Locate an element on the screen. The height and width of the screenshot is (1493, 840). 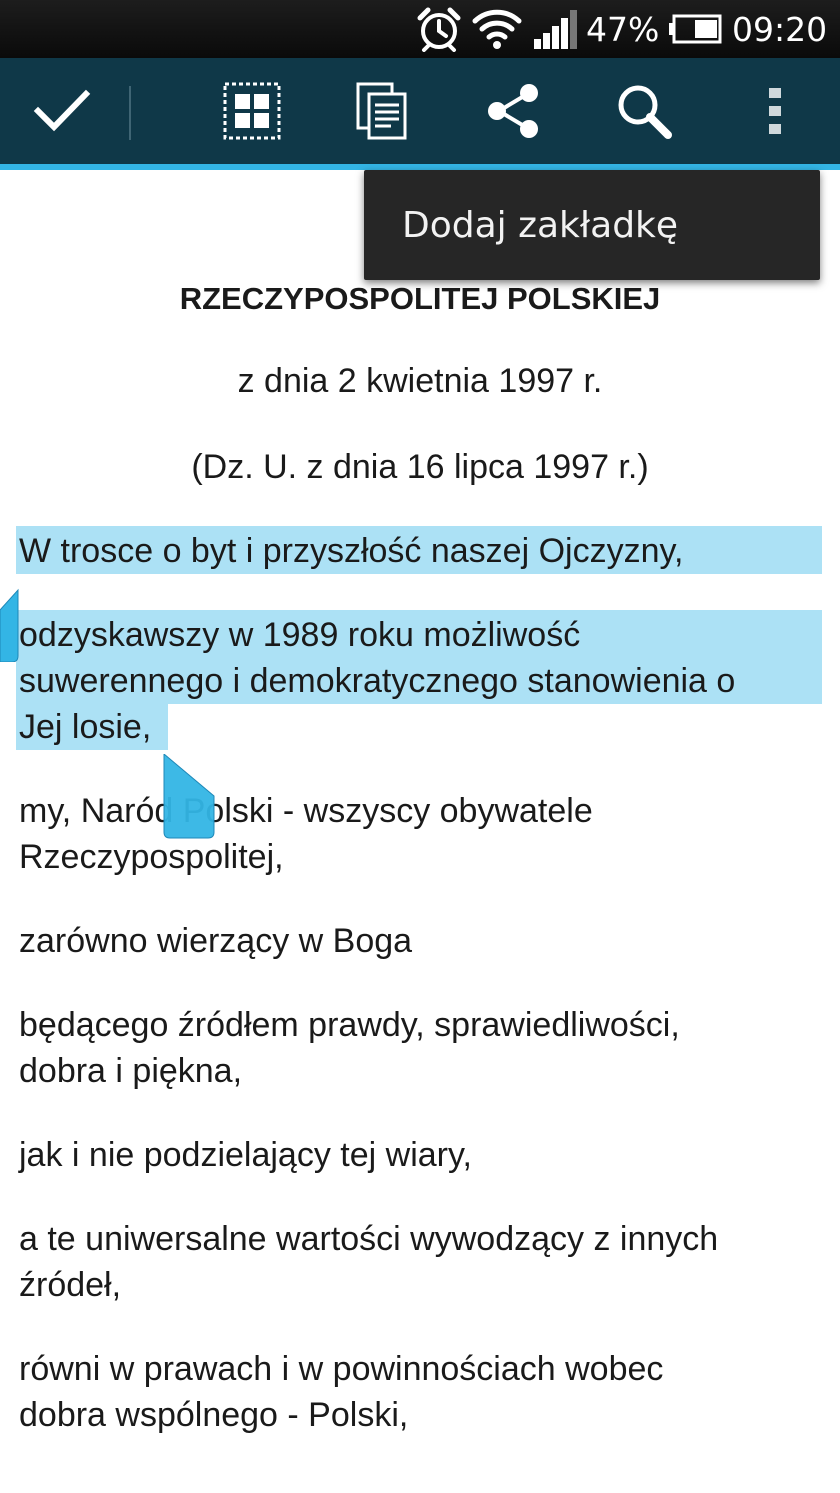
copy-icon is located at coordinates (381, 111).